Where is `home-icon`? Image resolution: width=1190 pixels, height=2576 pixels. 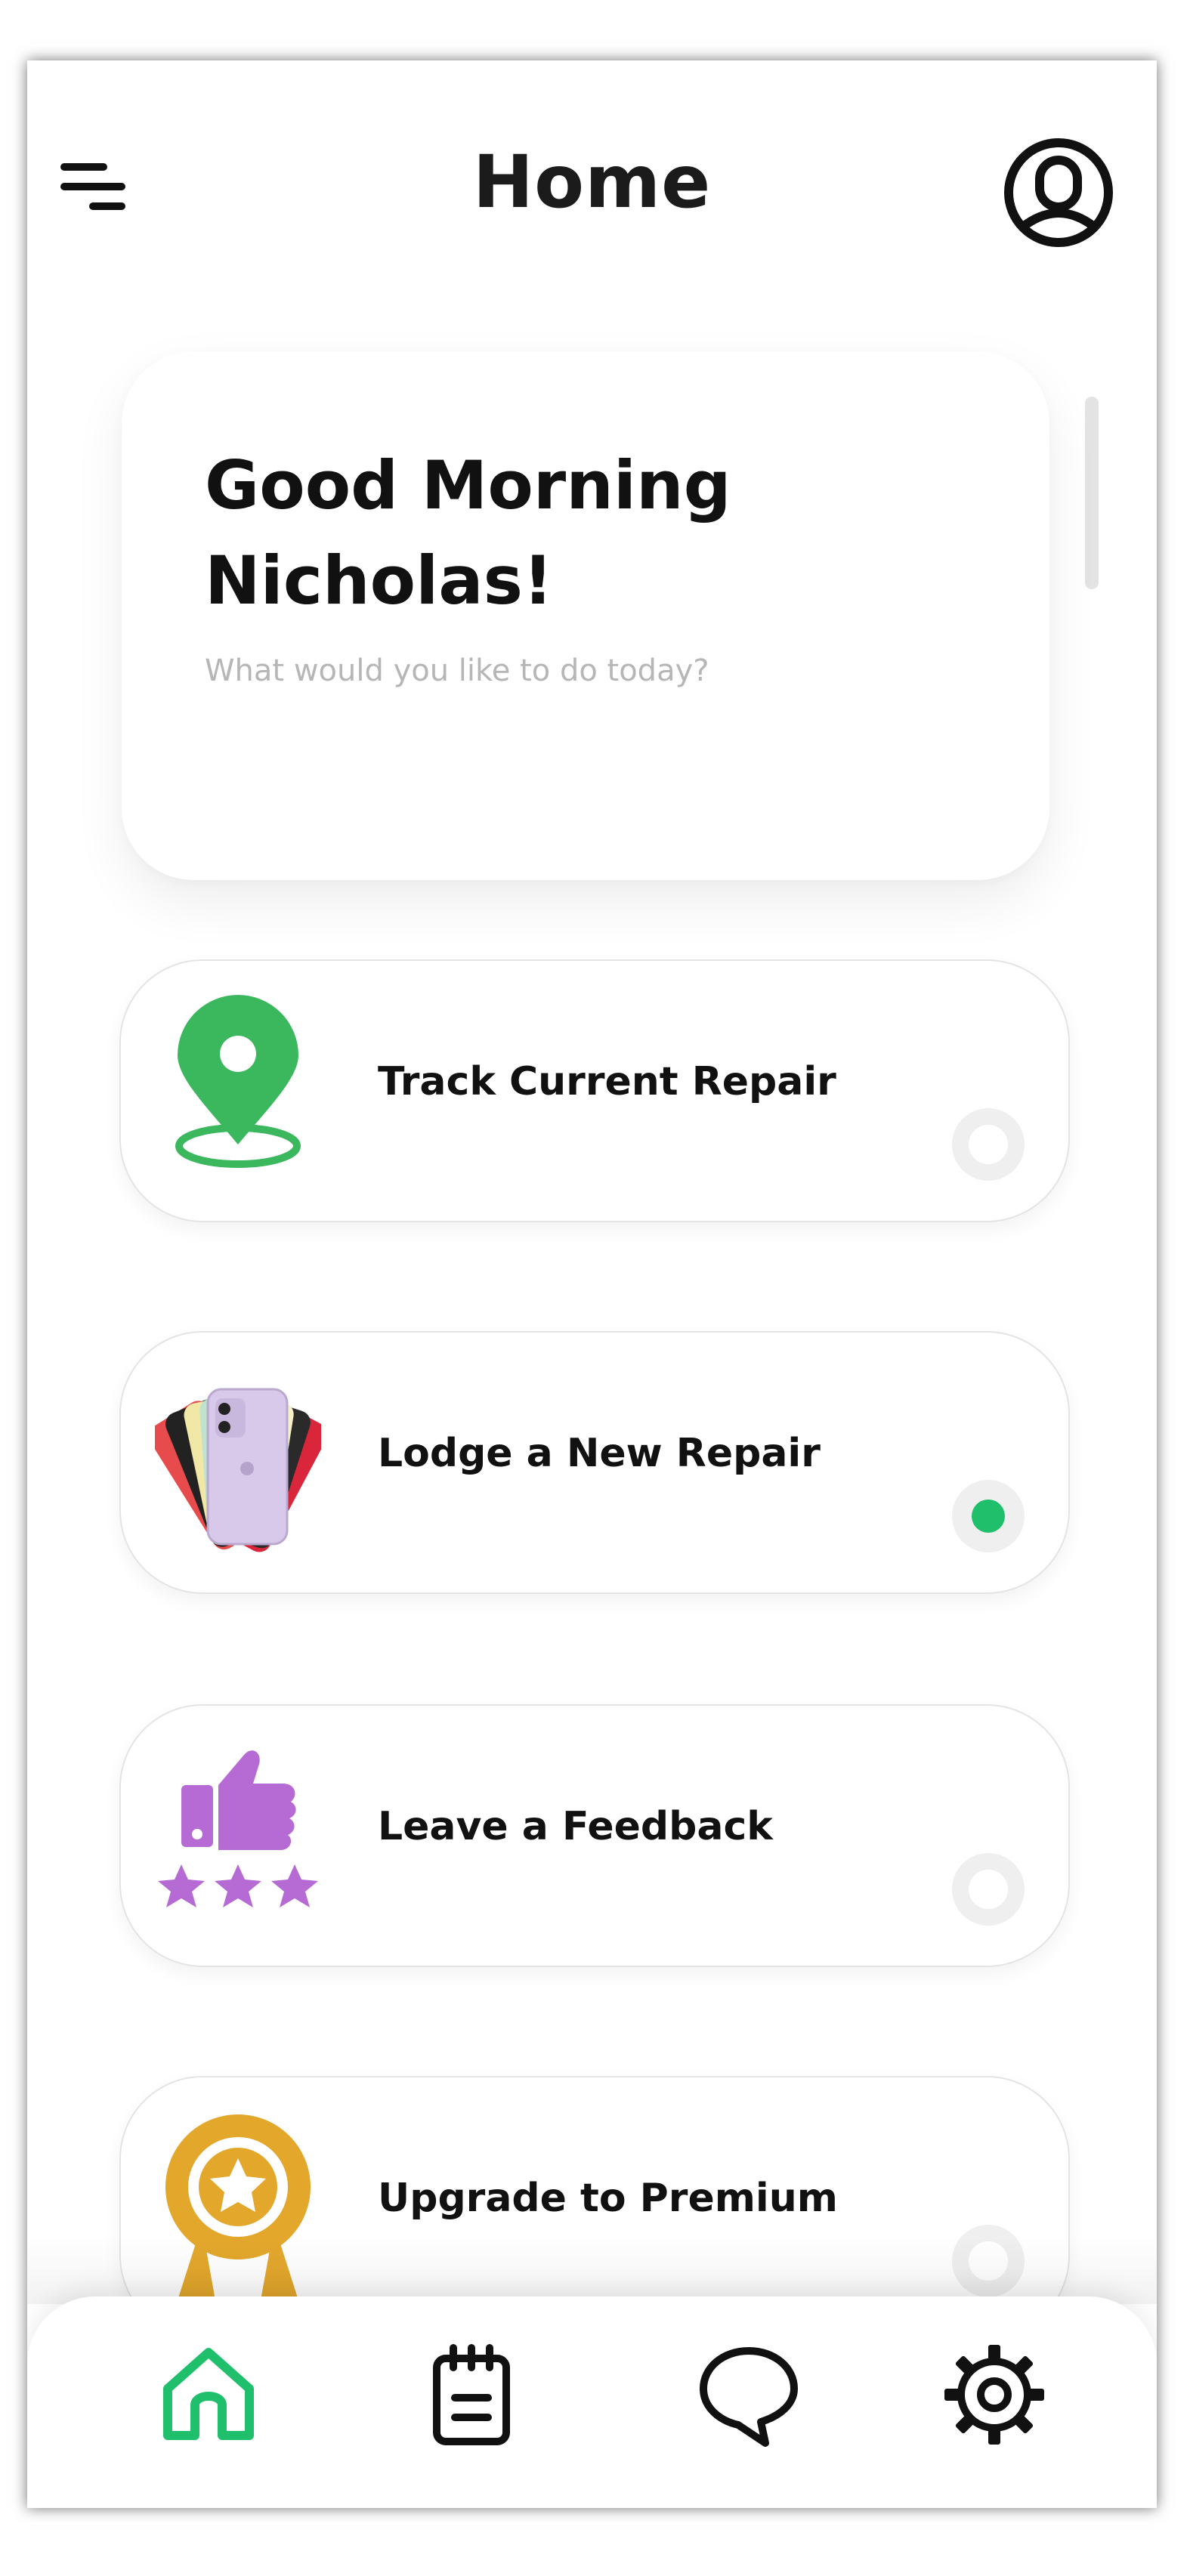 home-icon is located at coordinates (208, 2395).